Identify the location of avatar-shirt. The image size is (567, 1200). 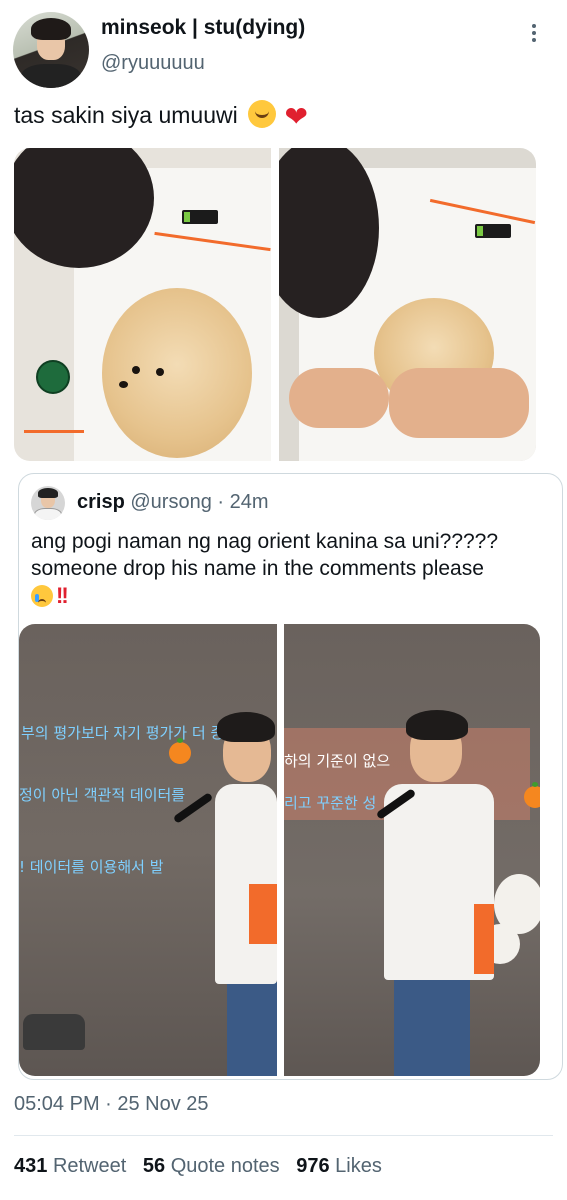
(51, 76).